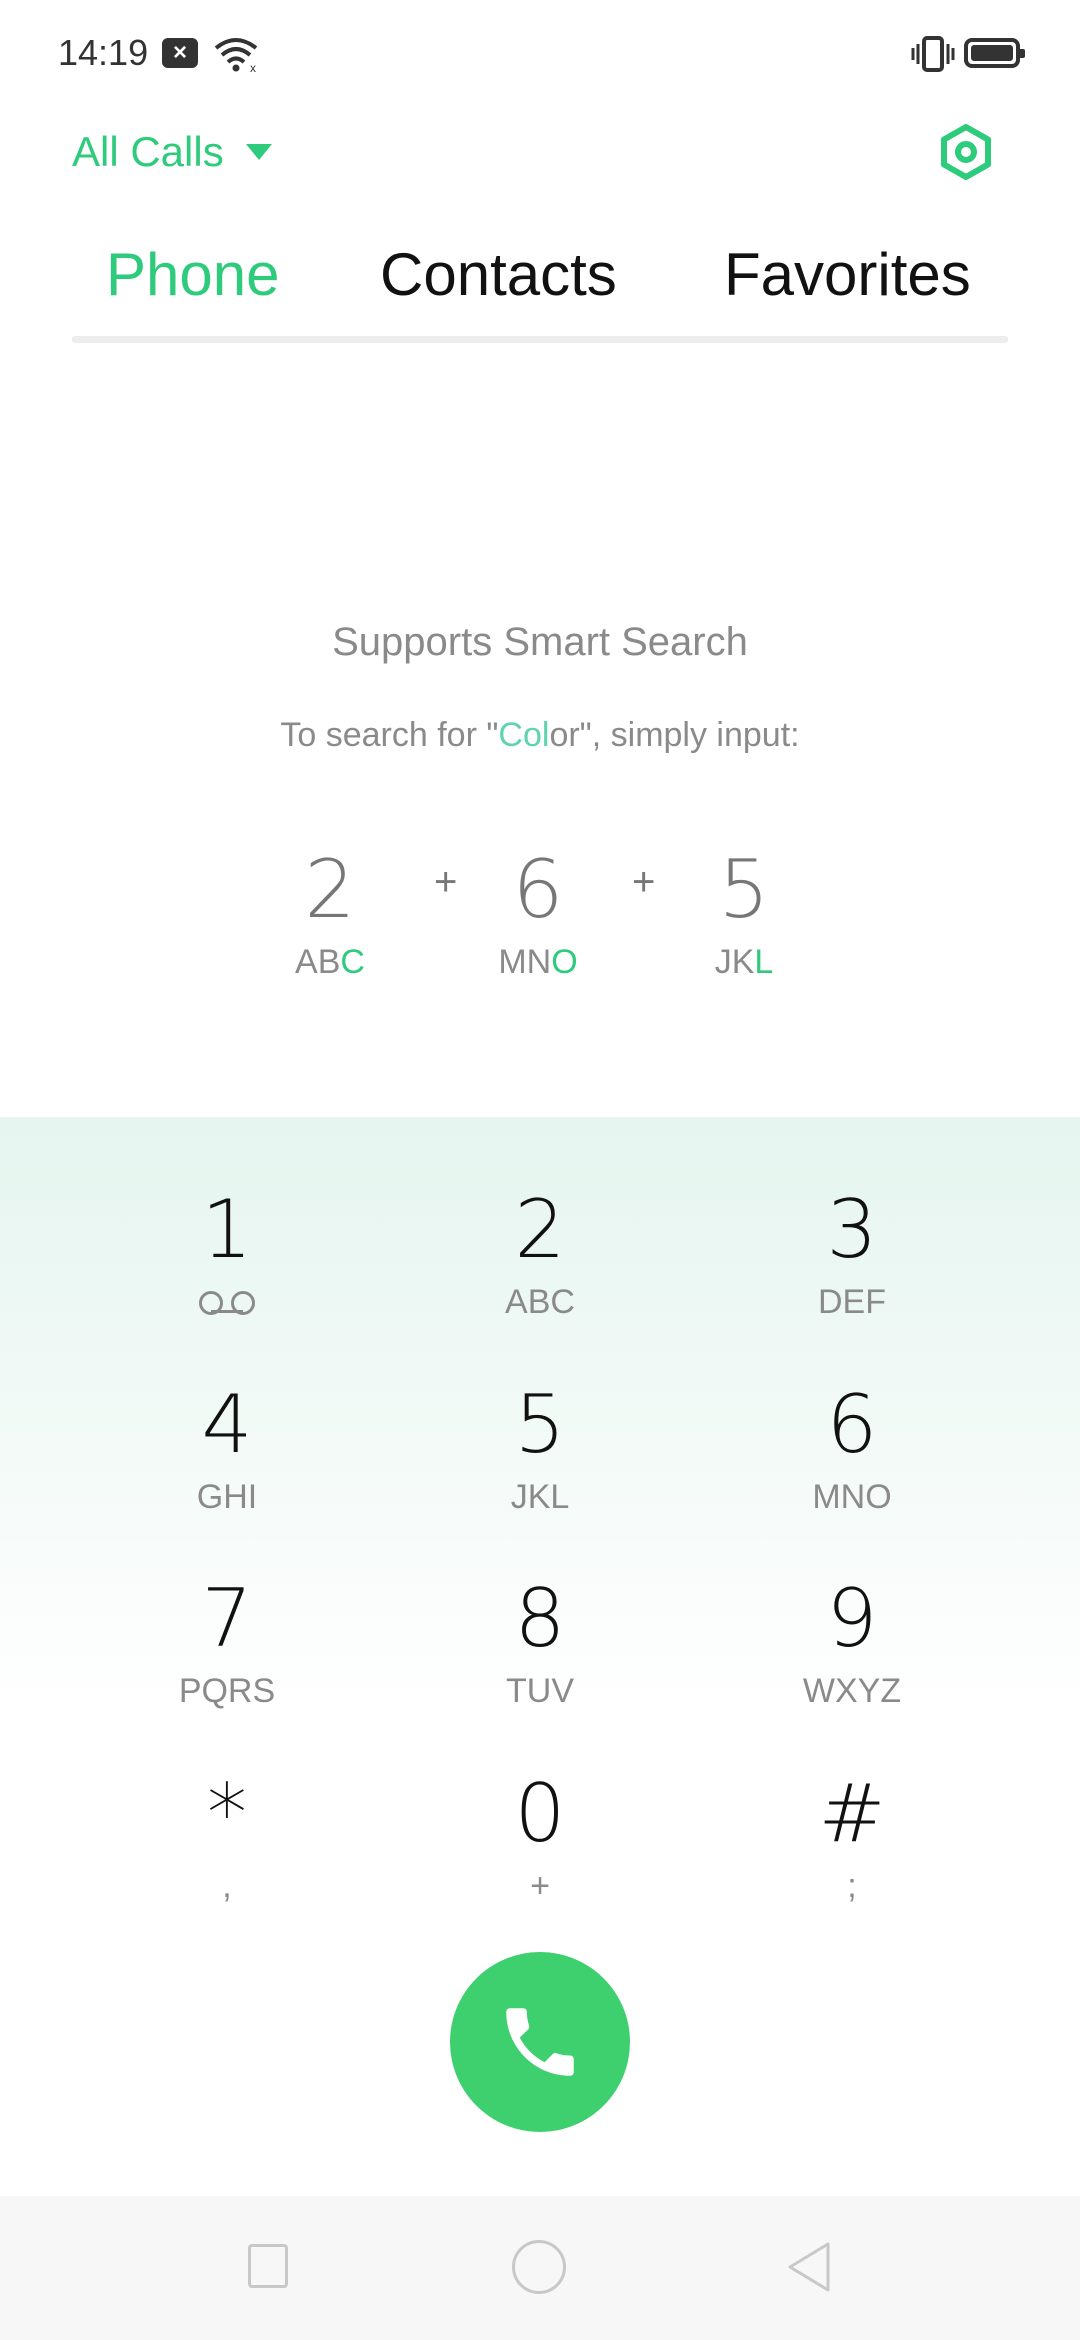 This screenshot has height=2340, width=1080. What do you see at coordinates (540, 1654) in the screenshot?
I see `key-8: 8 TUV` at bounding box center [540, 1654].